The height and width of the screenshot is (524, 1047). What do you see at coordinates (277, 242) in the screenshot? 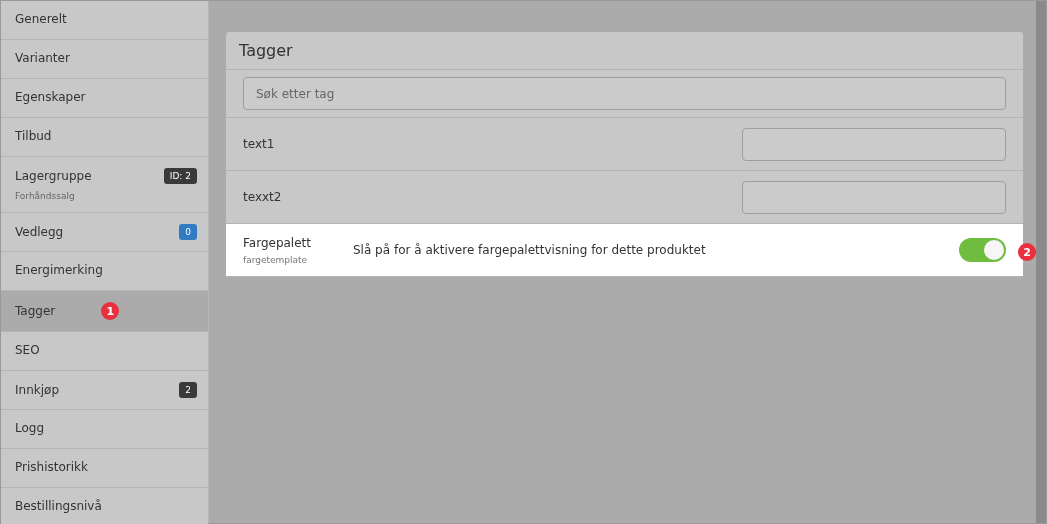
I see `tag-label: Fargepalett` at bounding box center [277, 242].